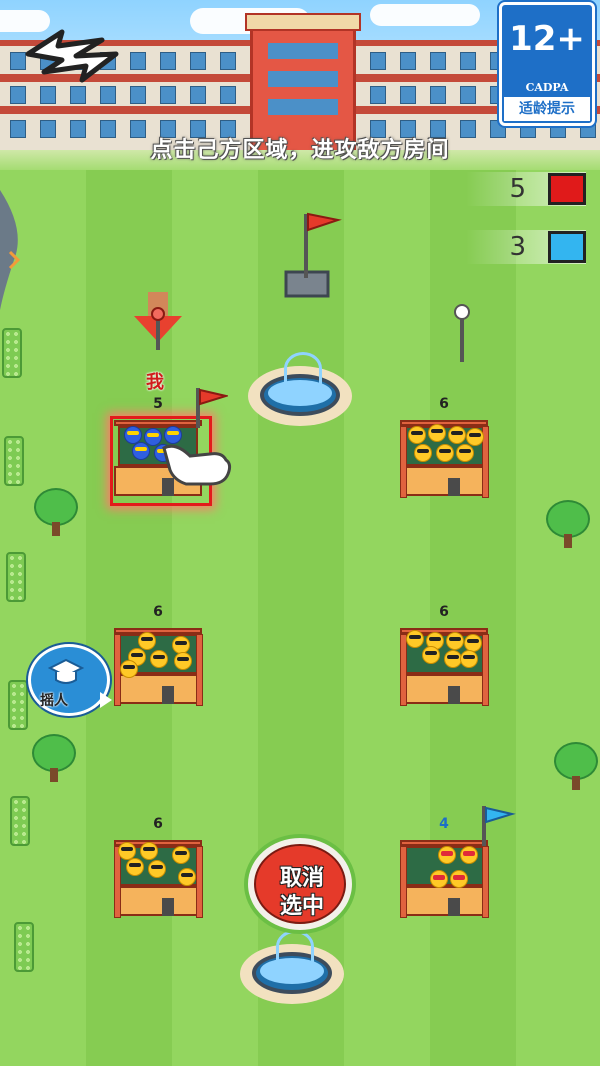 The width and height of the screenshot is (600, 1066). I want to click on recruit-button: 摇人, so click(69, 680).